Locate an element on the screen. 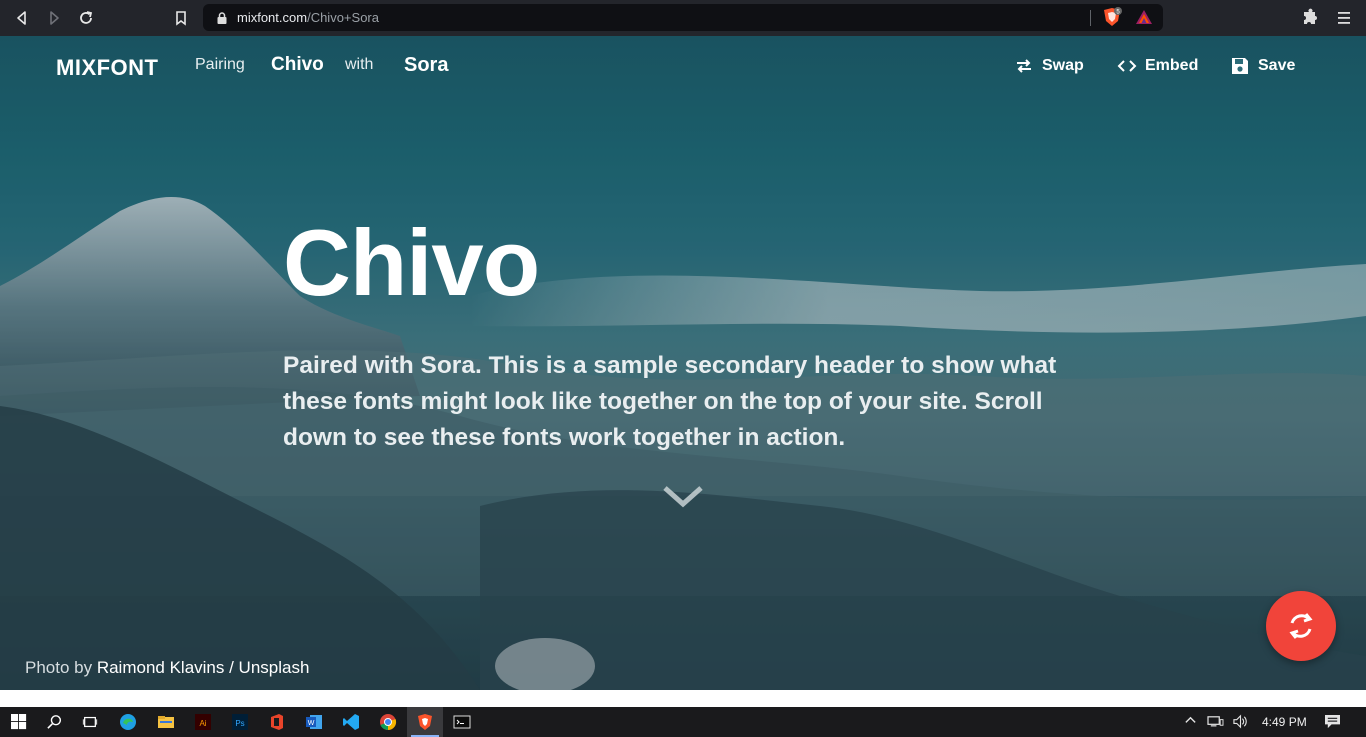 Image resolution: width=1366 pixels, height=737 pixels. svg-text: W is located at coordinates (311, 723).